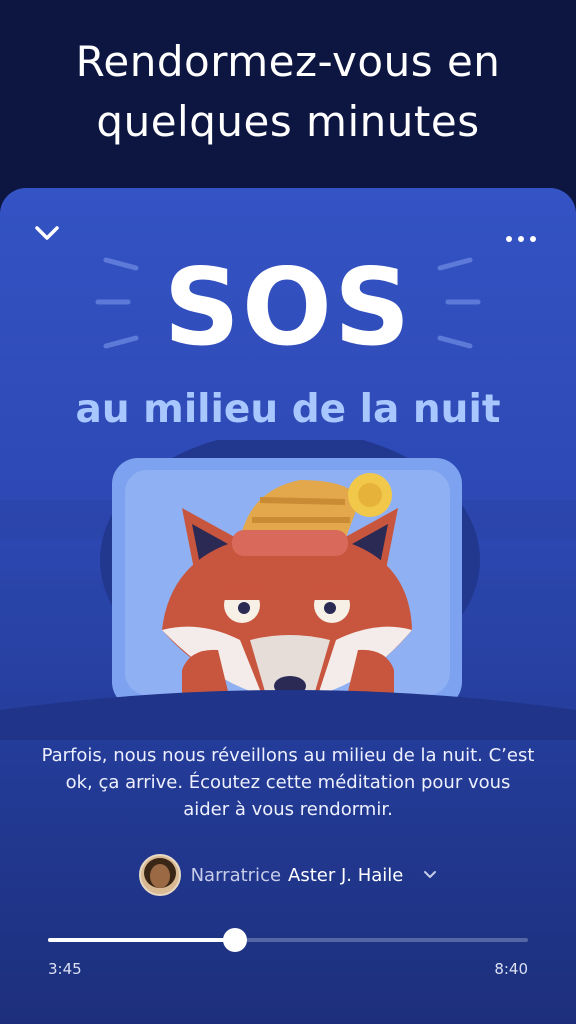 The width and height of the screenshot is (576, 1024). Describe the element at coordinates (288, 91) in the screenshot. I see `page-headline: Rendormez-vous en quelques minutes` at that location.